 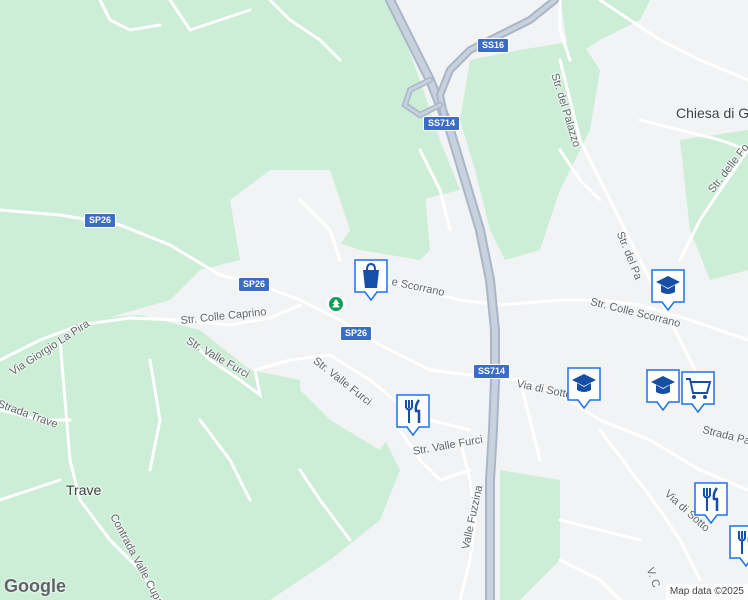 I want to click on shopping-cart-icon, so click(x=698, y=392).